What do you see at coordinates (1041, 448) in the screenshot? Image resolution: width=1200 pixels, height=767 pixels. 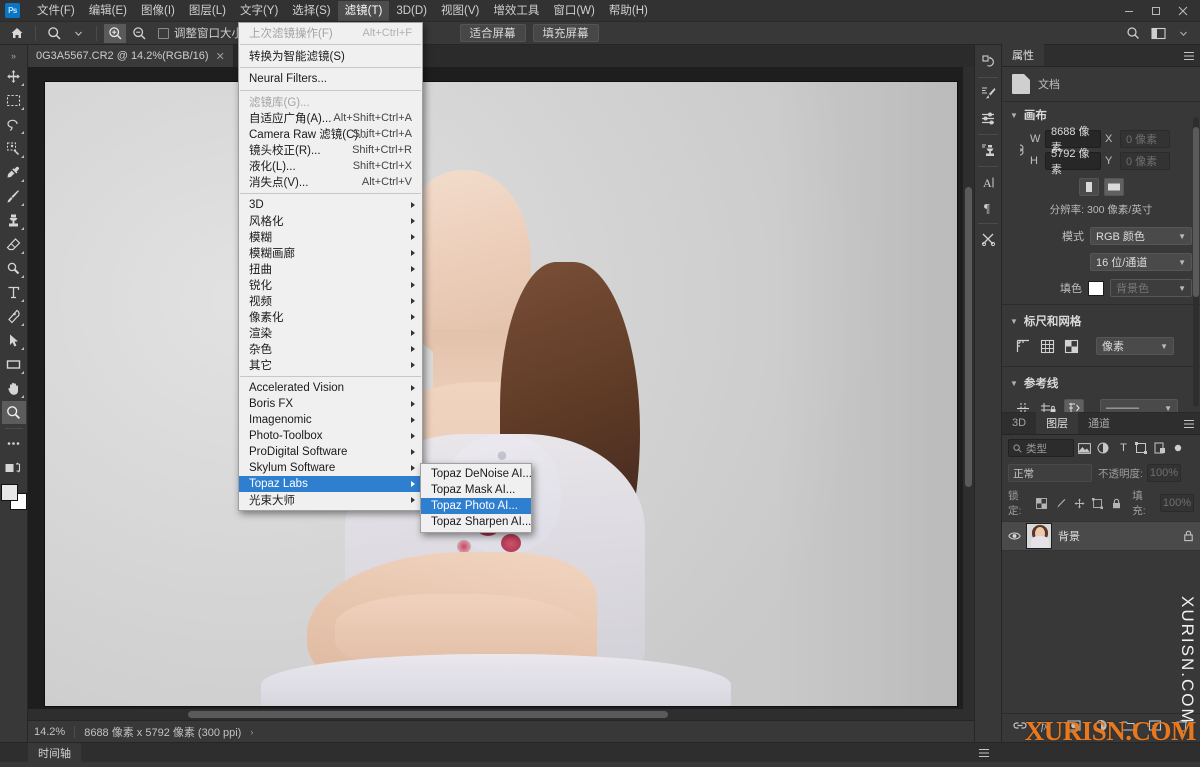 I see `layer-filter-select: 类型` at bounding box center [1041, 448].